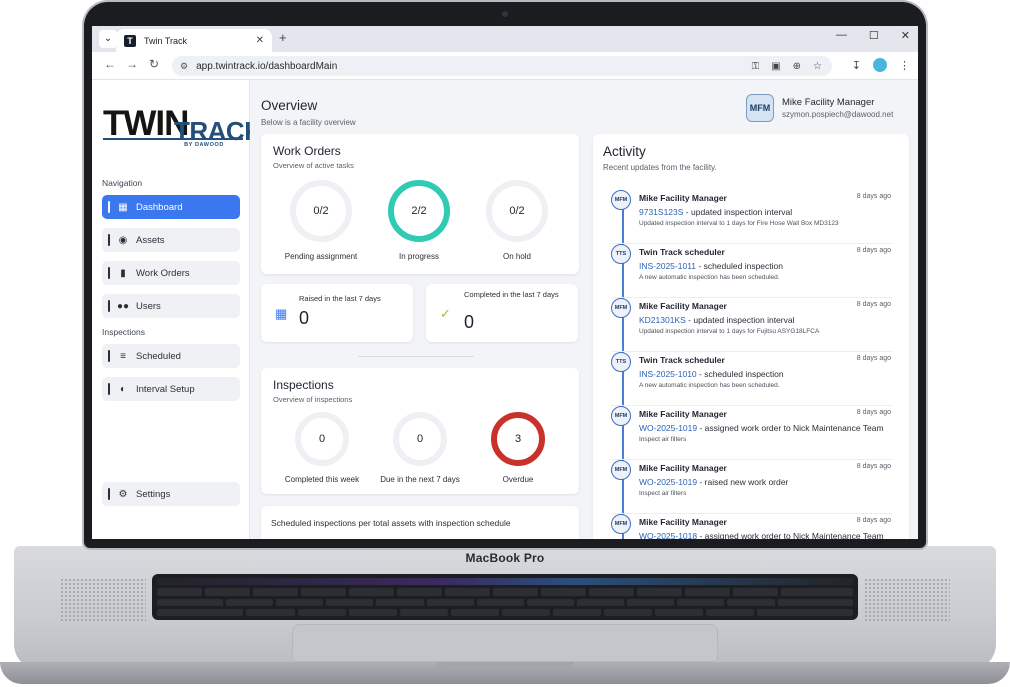 The height and width of the screenshot is (687, 1010). I want to click on activity-title: Activity, so click(624, 151).